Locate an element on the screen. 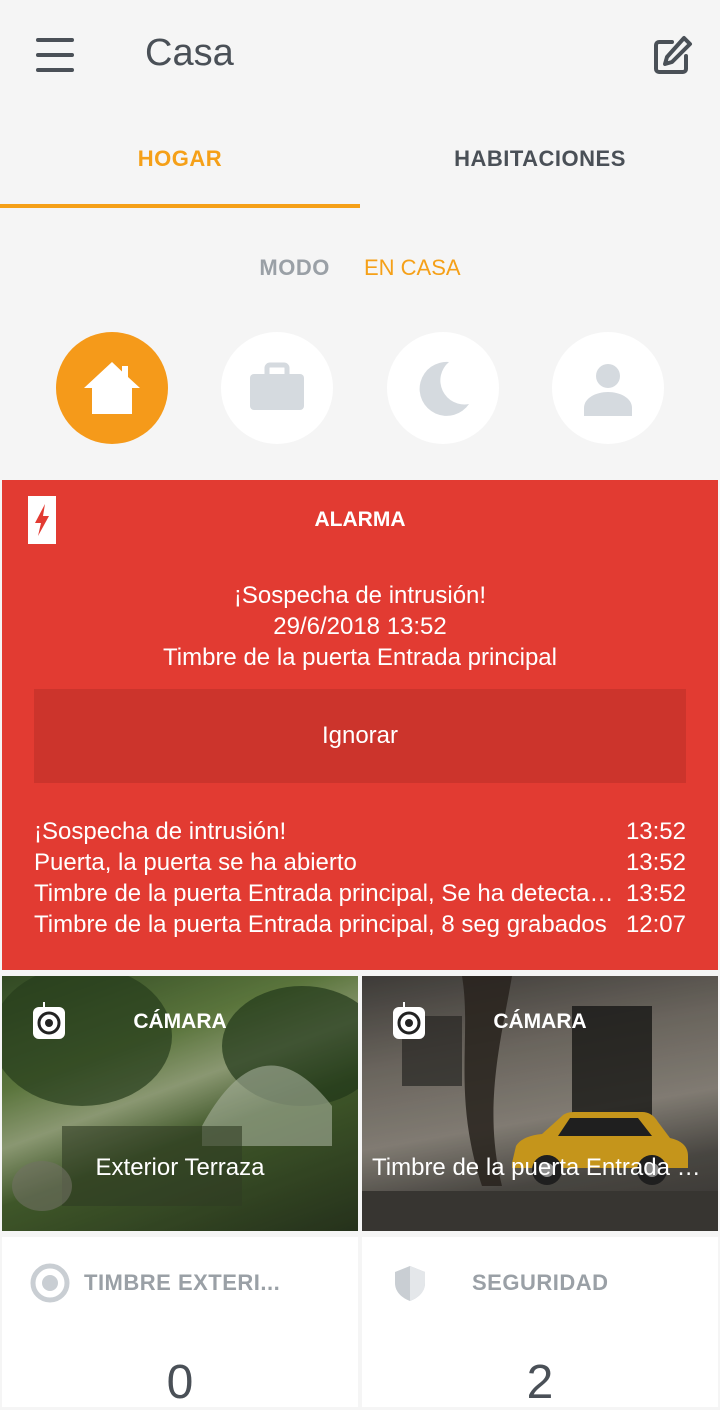  alarm-event-text: ¡Sospecha de intrusión! is located at coordinates (160, 831).